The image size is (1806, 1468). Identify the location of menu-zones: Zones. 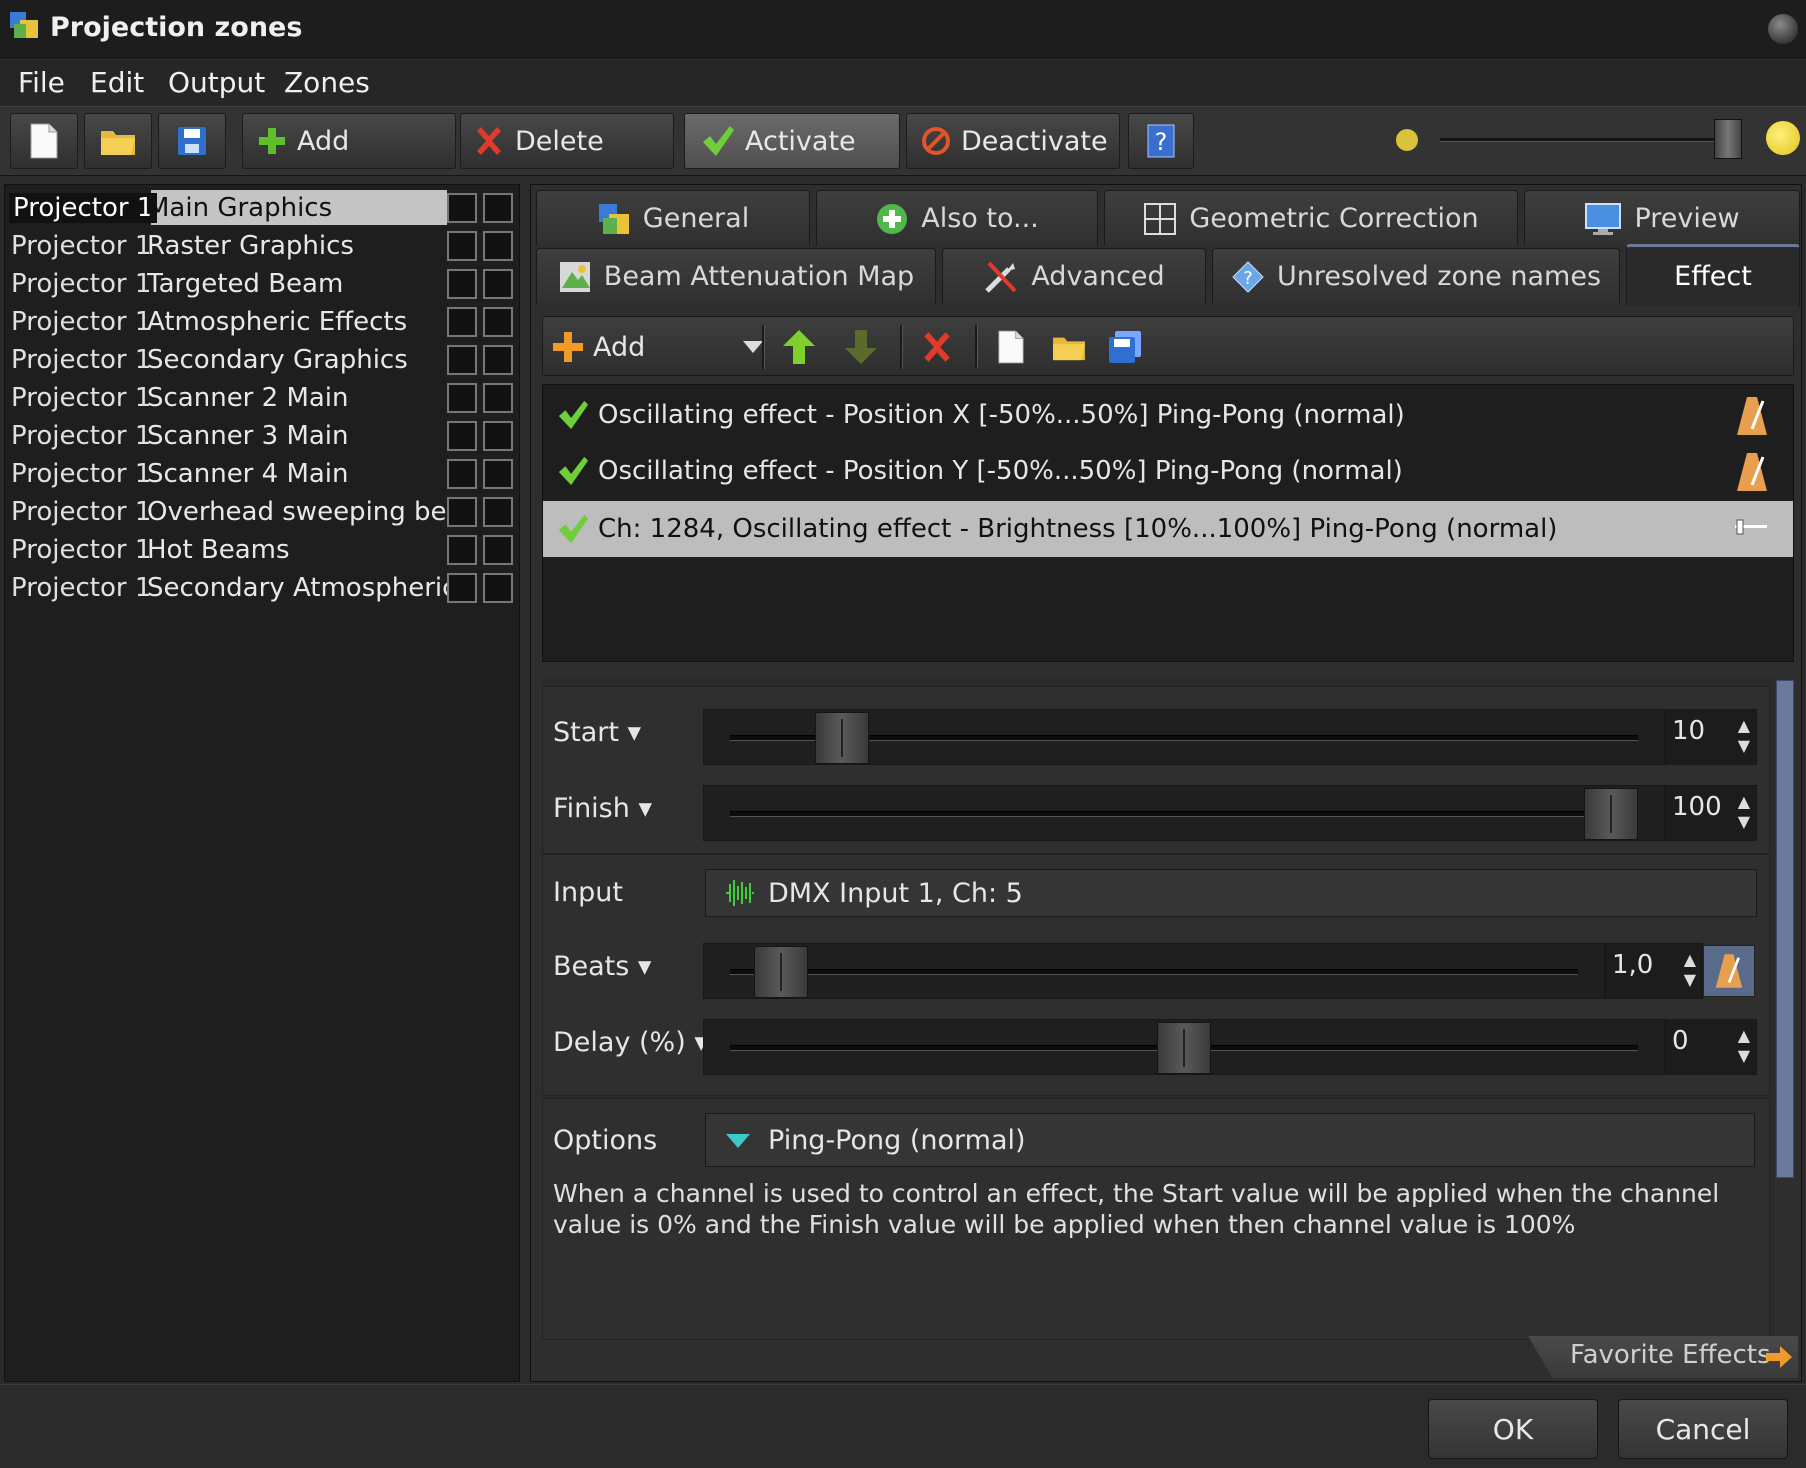
(327, 82).